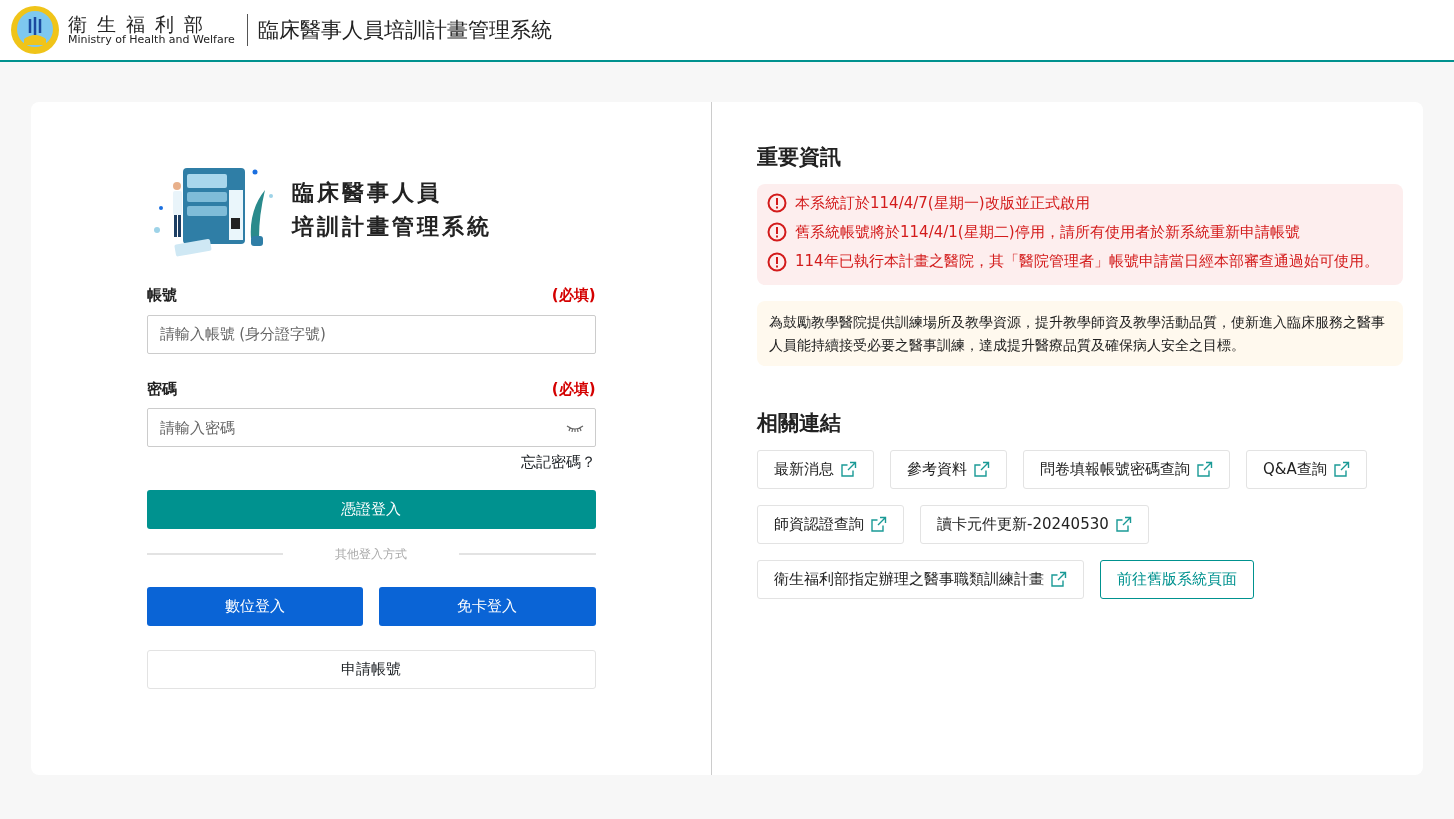  What do you see at coordinates (1177, 579) in the screenshot?
I see `old-system-link: 前往舊版系統頁面` at bounding box center [1177, 579].